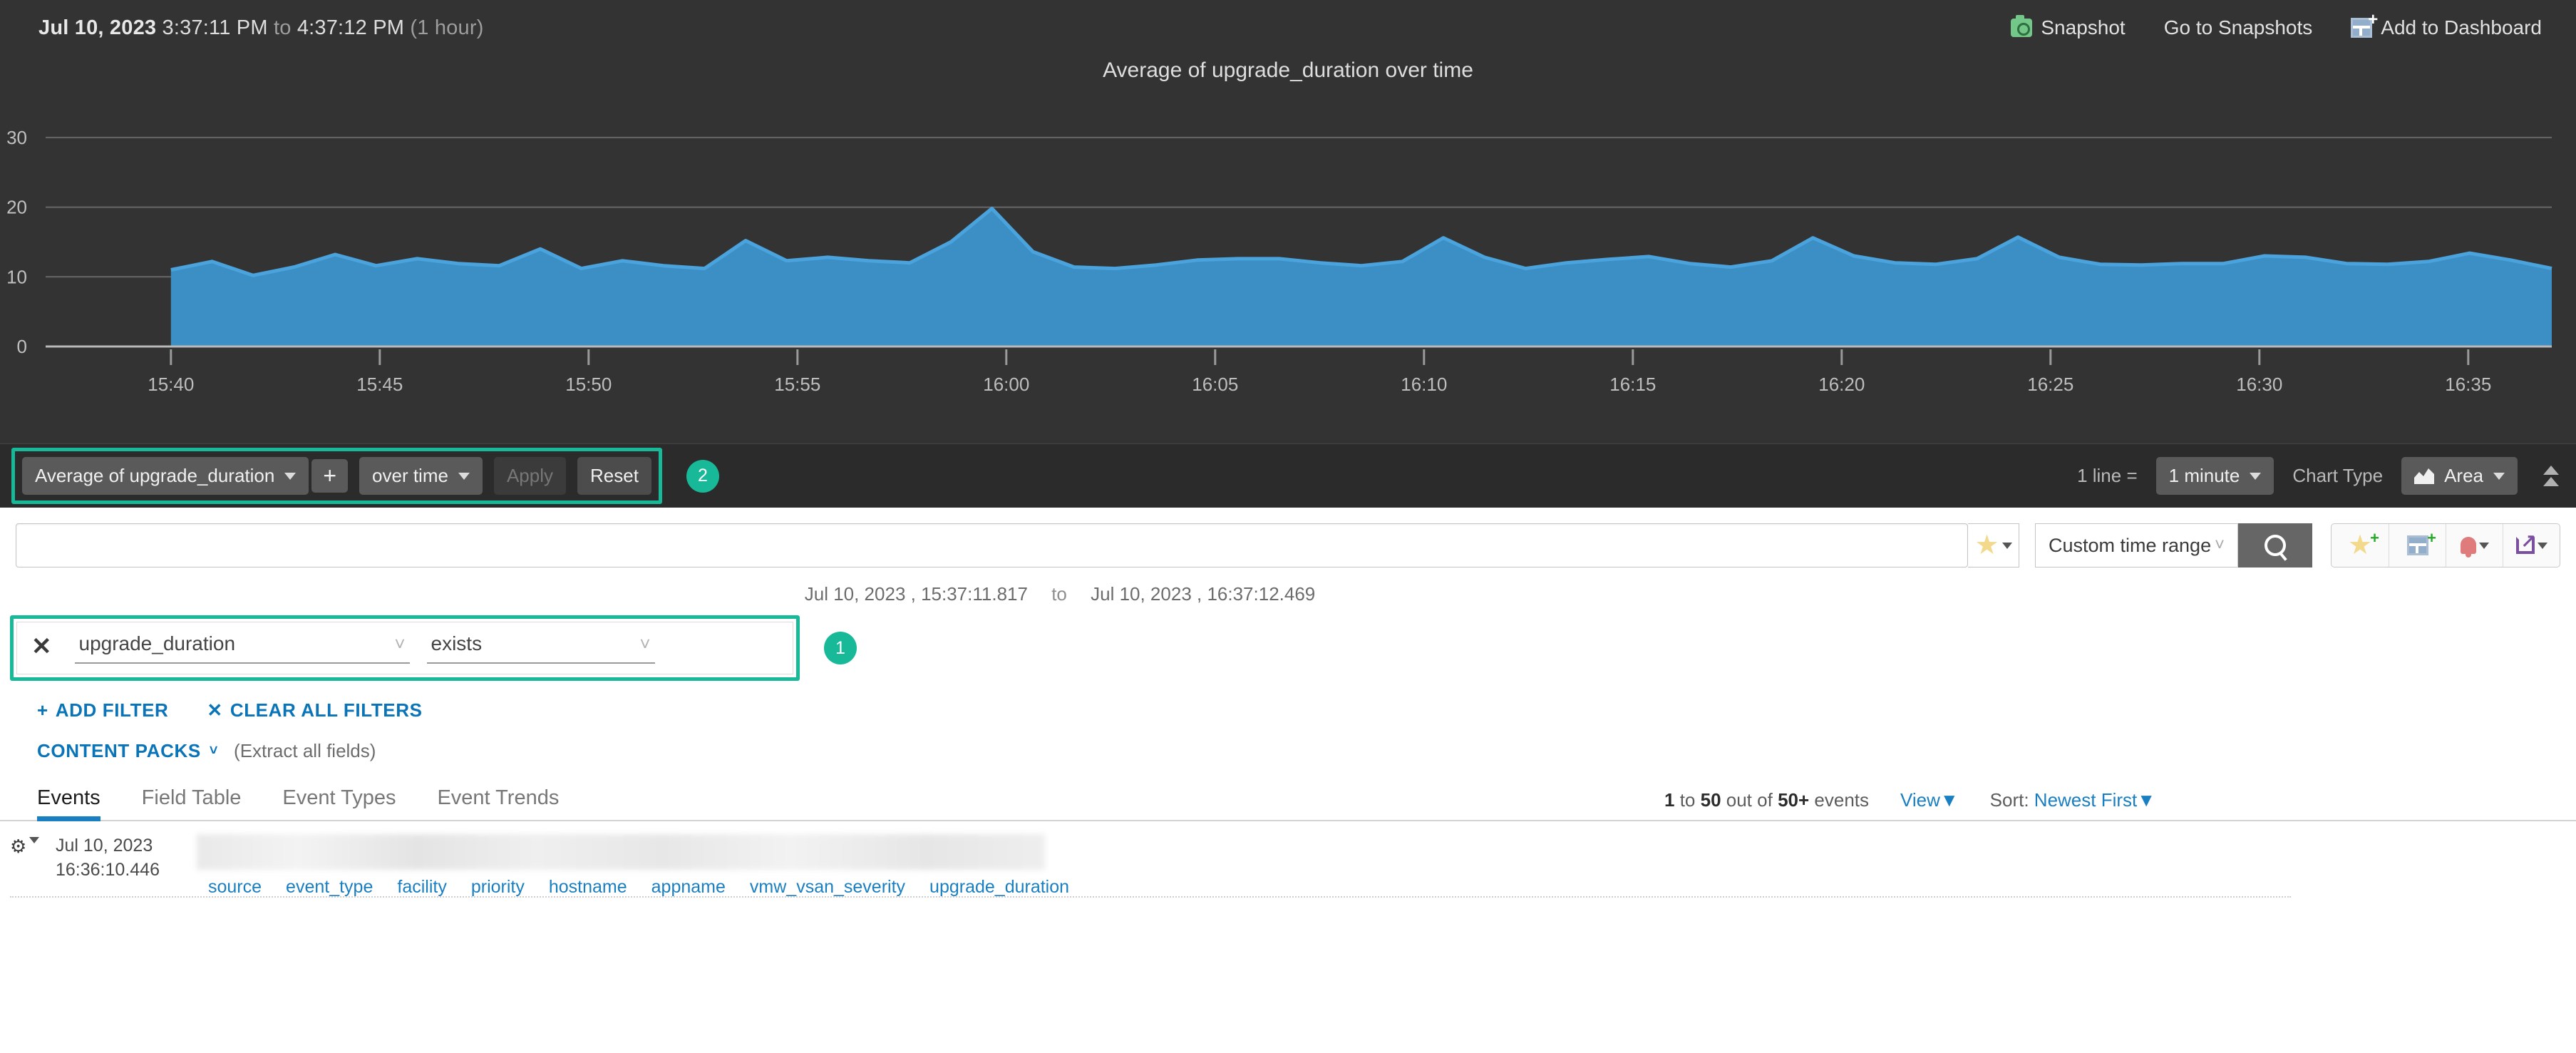  Describe the element at coordinates (16, 207) in the screenshot. I see `chart-y-tick-label: 20` at that location.